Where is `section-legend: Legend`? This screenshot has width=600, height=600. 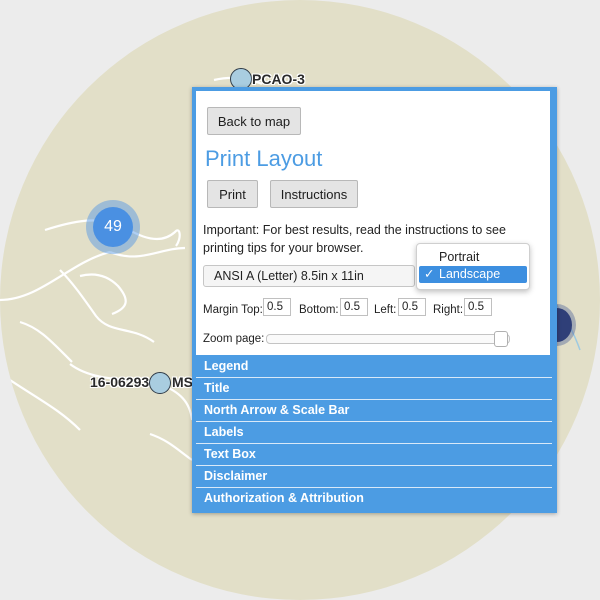
section-legend: Legend is located at coordinates (374, 367).